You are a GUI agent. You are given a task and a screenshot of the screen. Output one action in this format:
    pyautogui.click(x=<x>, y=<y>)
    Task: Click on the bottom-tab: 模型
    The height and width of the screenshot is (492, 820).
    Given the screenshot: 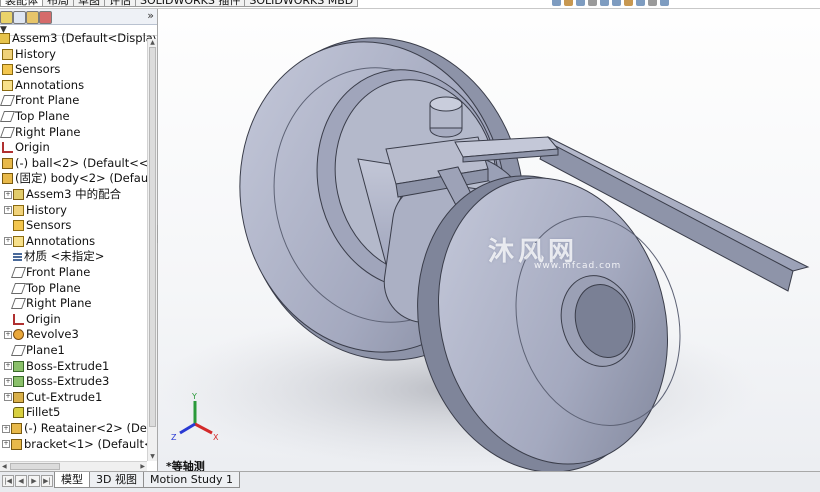 What is the action you would take?
    pyautogui.click(x=72, y=480)
    